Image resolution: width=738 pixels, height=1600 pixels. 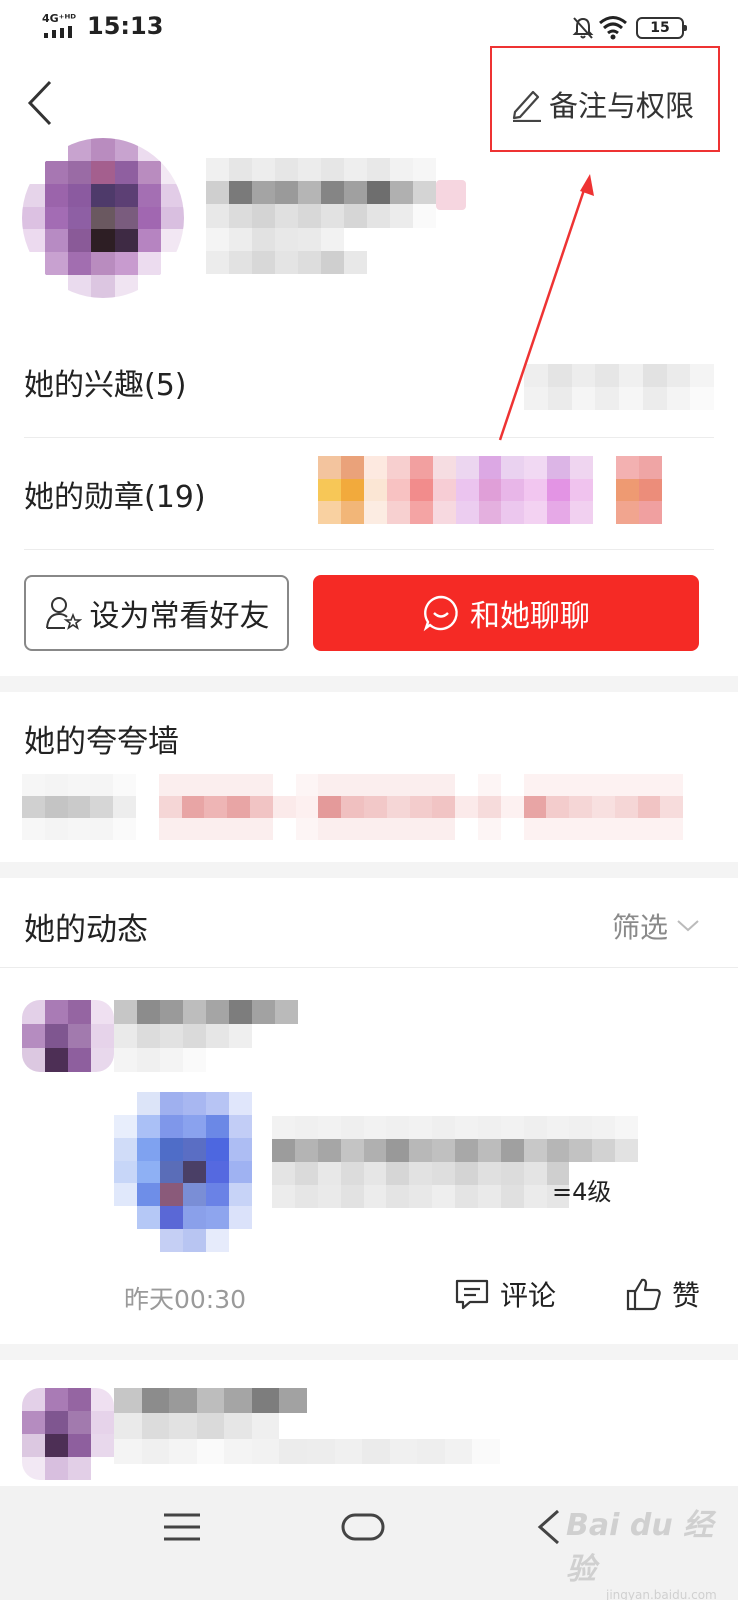 What do you see at coordinates (58, 32) in the screenshot?
I see `signal-icon` at bounding box center [58, 32].